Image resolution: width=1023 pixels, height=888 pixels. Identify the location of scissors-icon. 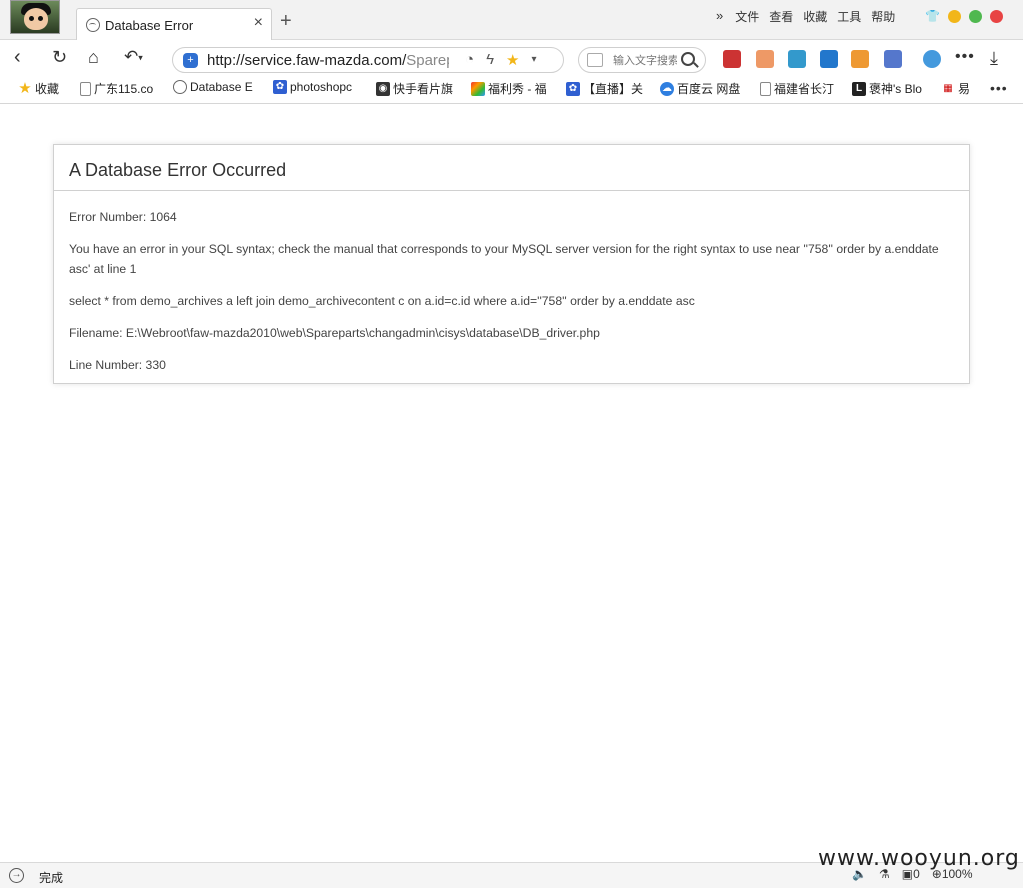
(893, 59).